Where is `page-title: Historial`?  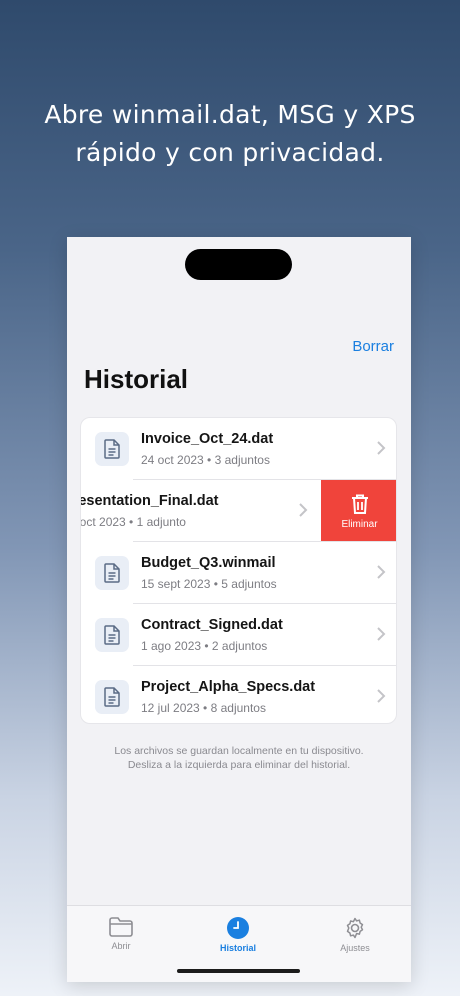 page-title: Historial is located at coordinates (136, 379).